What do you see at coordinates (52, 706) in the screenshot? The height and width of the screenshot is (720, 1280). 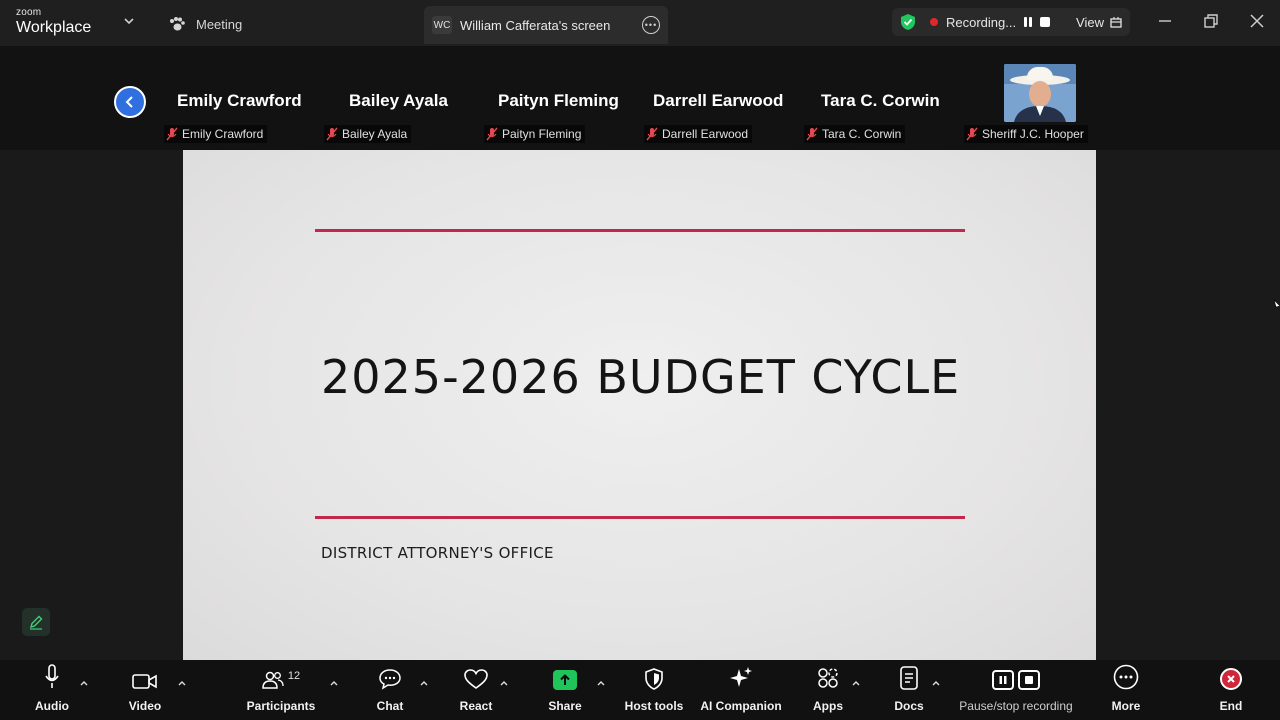 I see `audio-label: Audio` at bounding box center [52, 706].